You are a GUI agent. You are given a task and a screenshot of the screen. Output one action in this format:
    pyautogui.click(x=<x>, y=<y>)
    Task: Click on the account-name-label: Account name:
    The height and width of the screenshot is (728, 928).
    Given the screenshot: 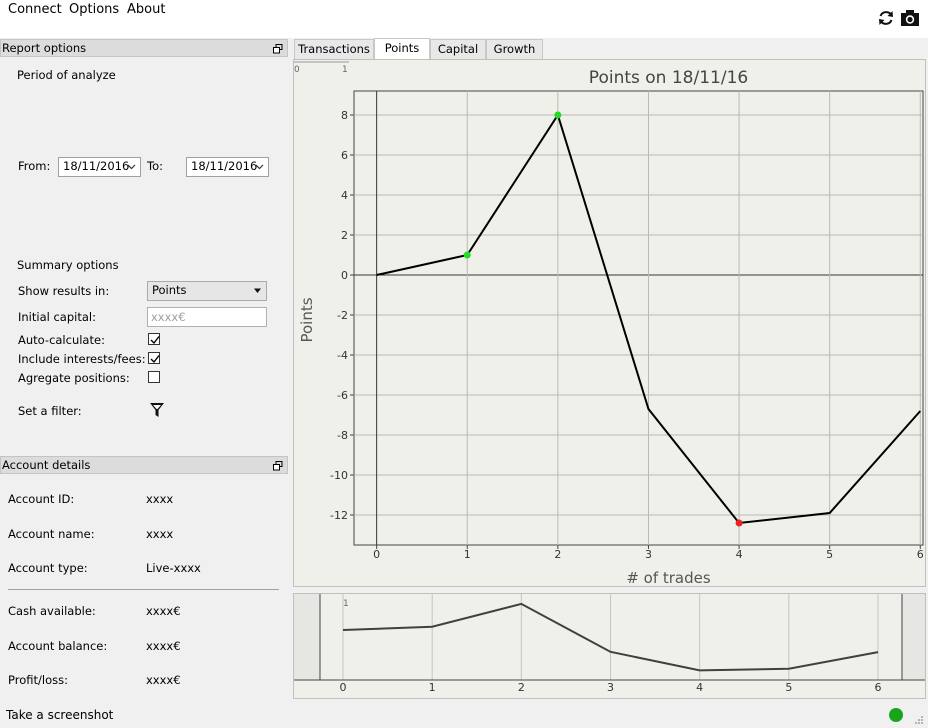 What is the action you would take?
    pyautogui.click(x=51, y=534)
    